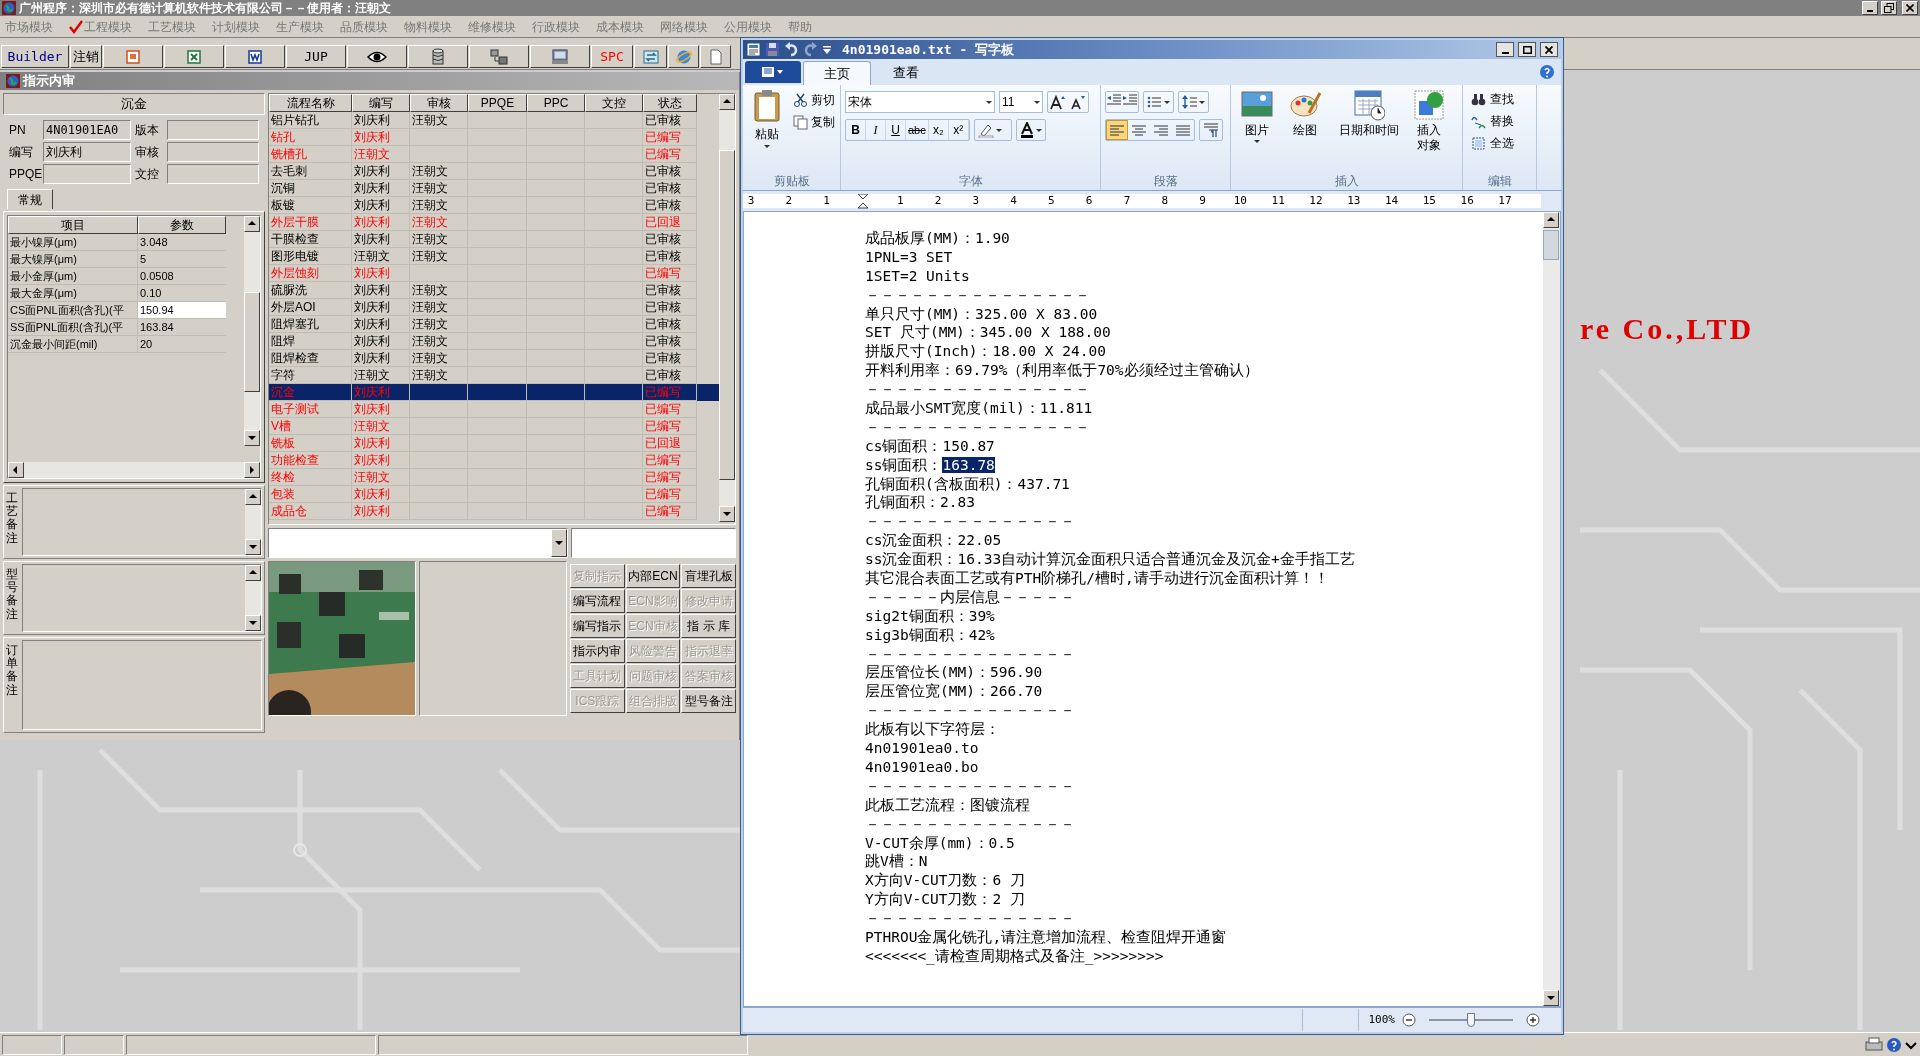 The image size is (1920, 1056). Describe the element at coordinates (938, 130) in the screenshot. I see `format-button: x₂` at that location.